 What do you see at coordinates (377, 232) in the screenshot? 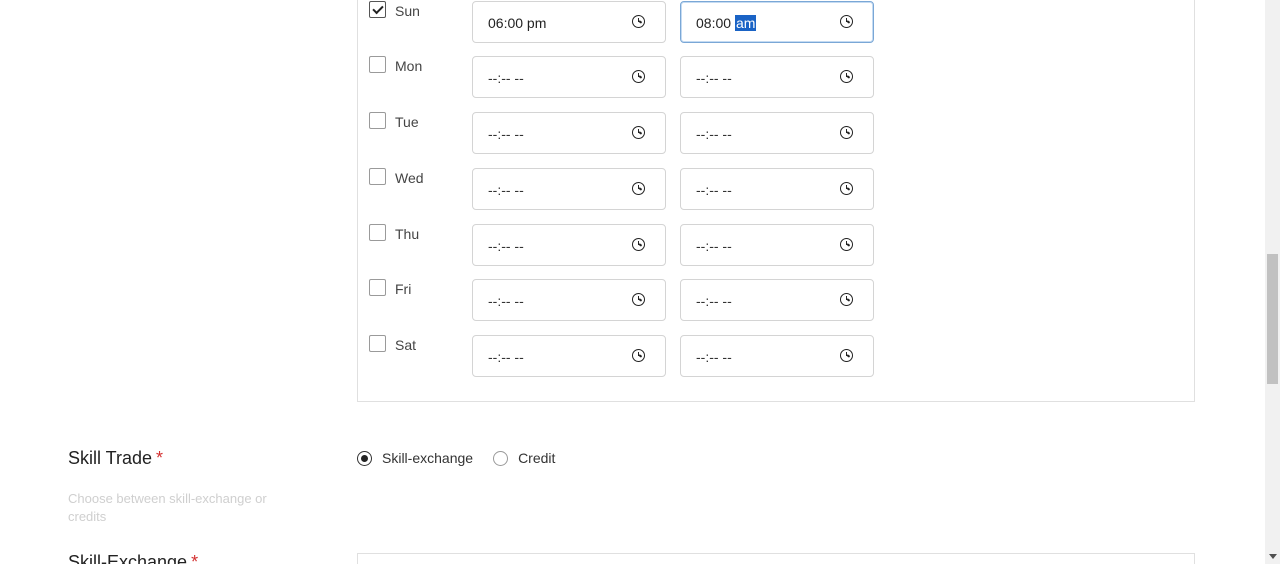
I see `day-checkbox-thu` at bounding box center [377, 232].